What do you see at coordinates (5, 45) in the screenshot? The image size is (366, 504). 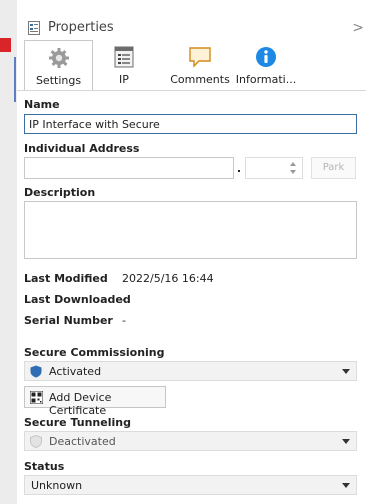 I see `red-marker` at bounding box center [5, 45].